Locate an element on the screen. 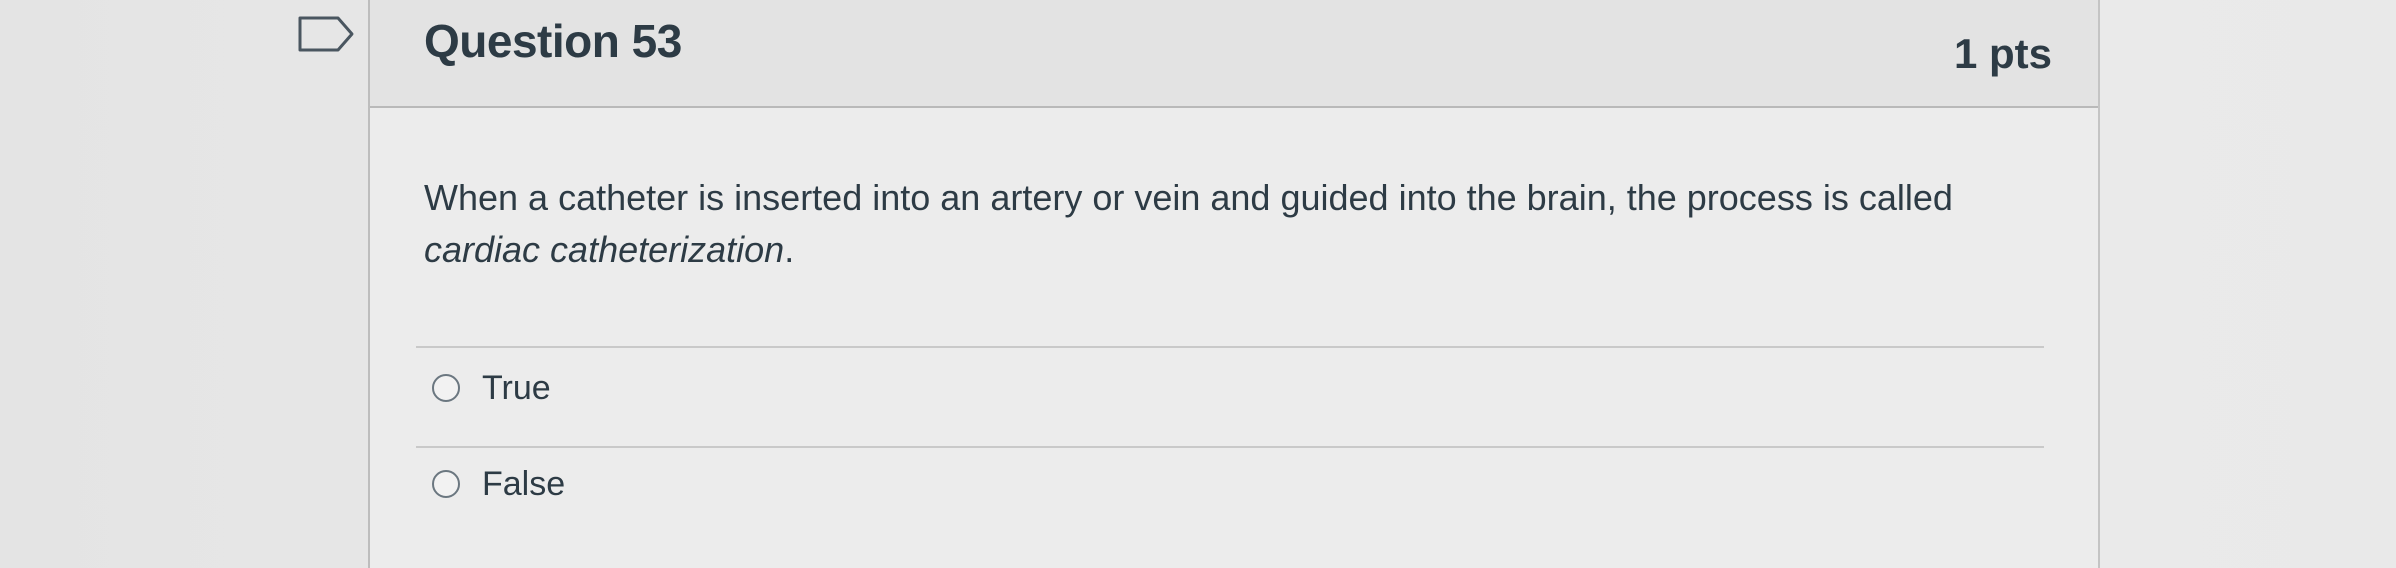 Image resolution: width=2396 pixels, height=568 pixels. question-title: Question 53 is located at coordinates (553, 41).